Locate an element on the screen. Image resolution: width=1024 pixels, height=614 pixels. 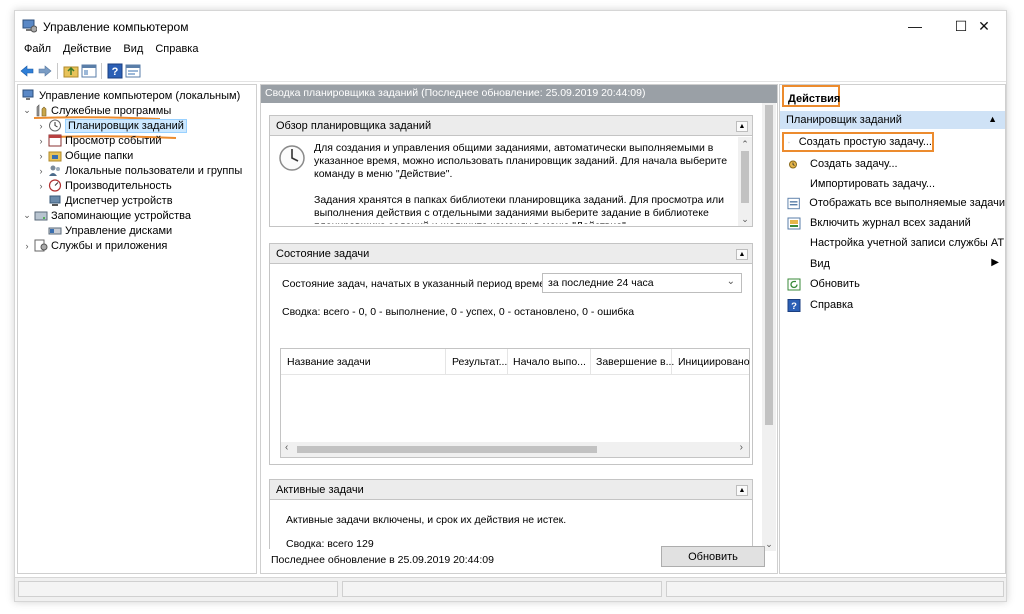
enable-history-action: Включить журнал всех заданий is located at coordinates (892, 223).